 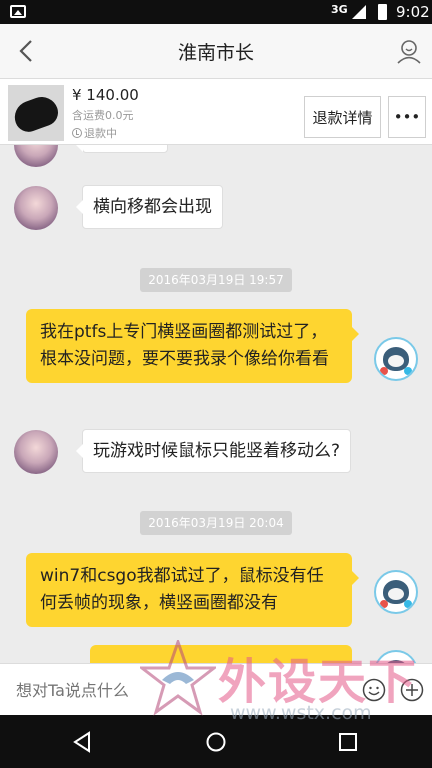 What do you see at coordinates (18, 11) in the screenshot?
I see `gallery-icon` at bounding box center [18, 11].